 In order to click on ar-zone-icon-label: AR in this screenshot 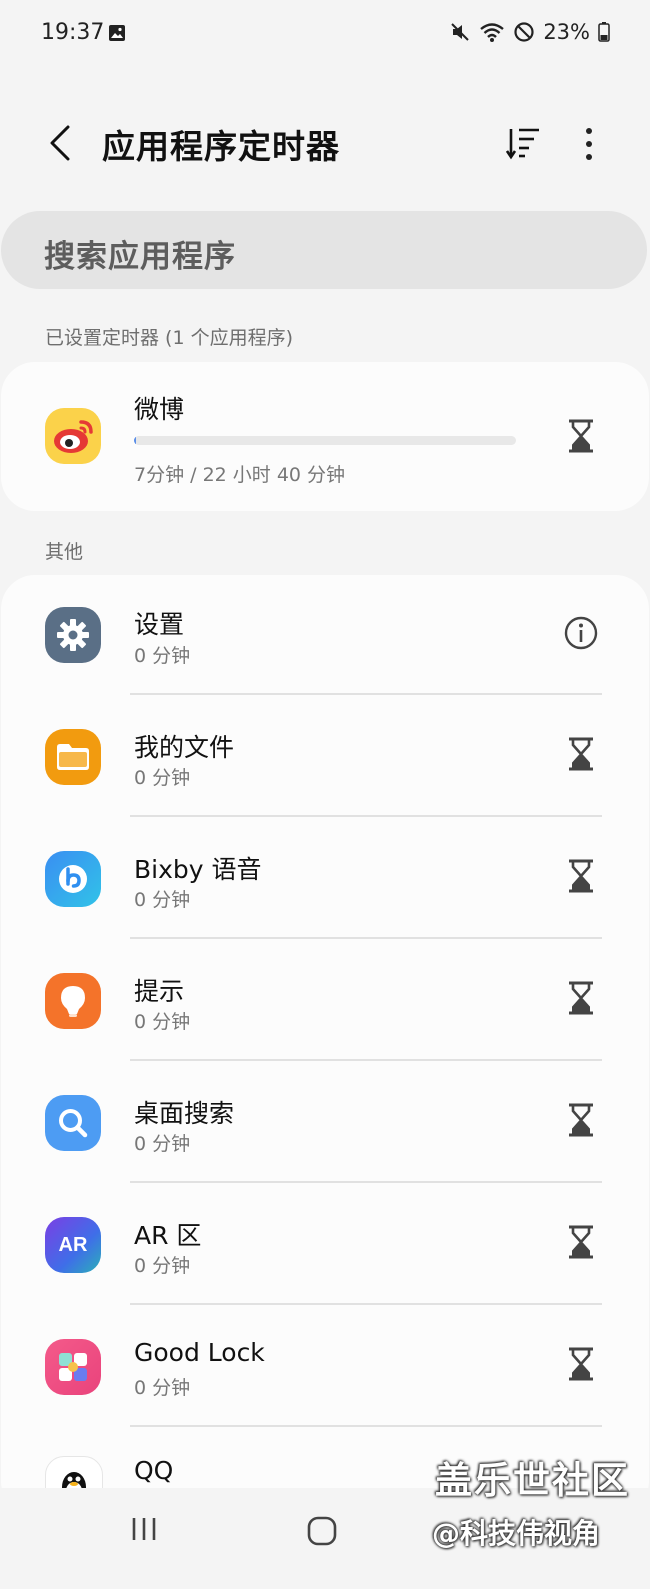, I will do `click(73, 1244)`.